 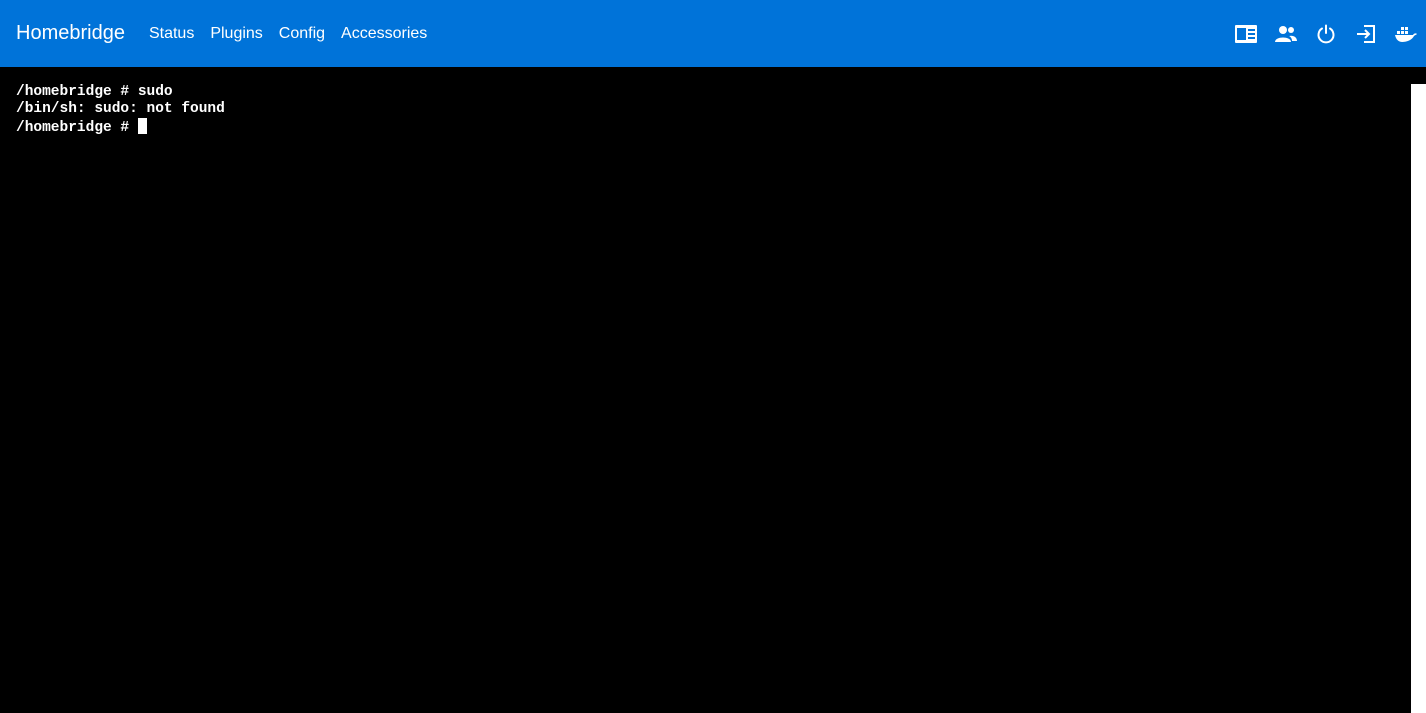 What do you see at coordinates (236, 34) in the screenshot?
I see `nav-link-plugins: Plugins` at bounding box center [236, 34].